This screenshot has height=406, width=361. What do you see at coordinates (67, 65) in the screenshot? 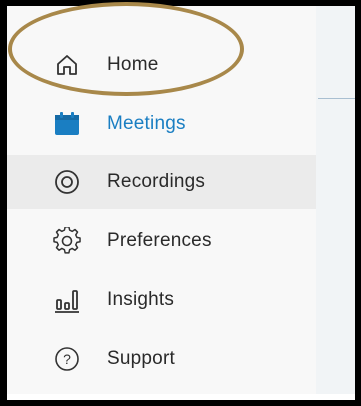
I see `home-icon` at bounding box center [67, 65].